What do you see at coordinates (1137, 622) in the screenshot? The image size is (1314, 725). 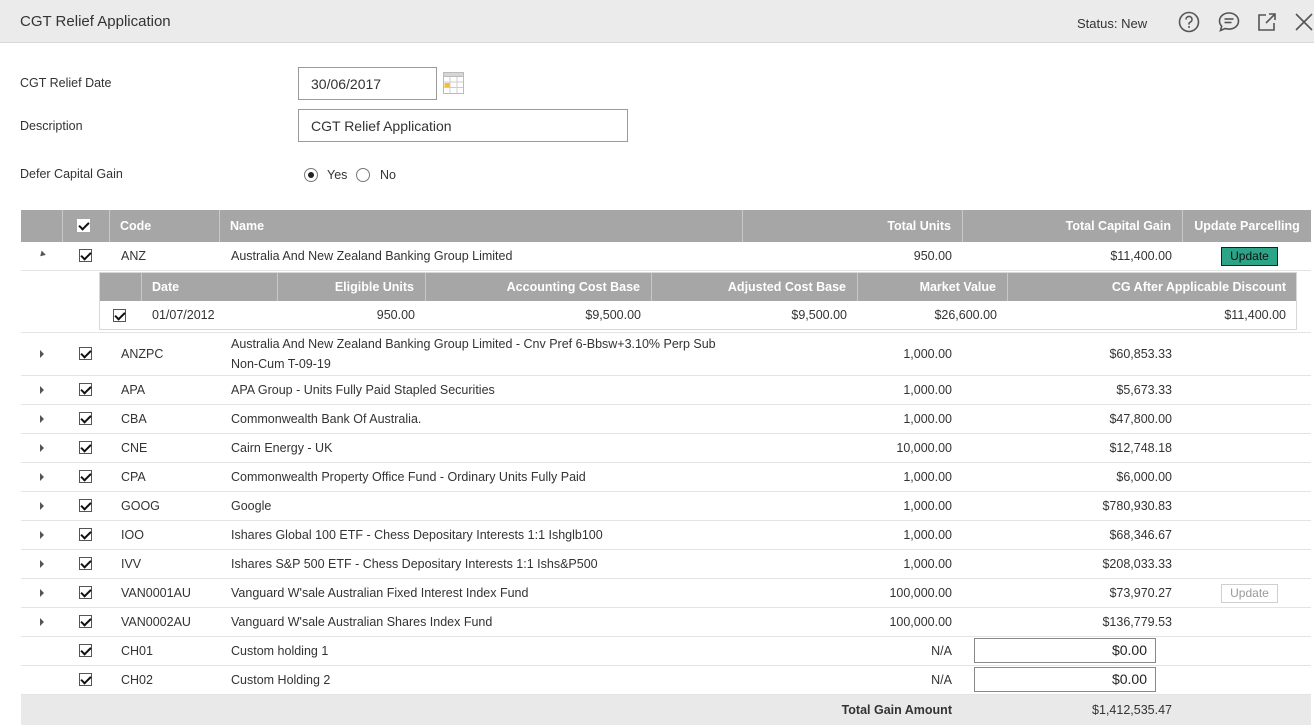 I see `row-total-capital-gain: $136,779.53` at bounding box center [1137, 622].